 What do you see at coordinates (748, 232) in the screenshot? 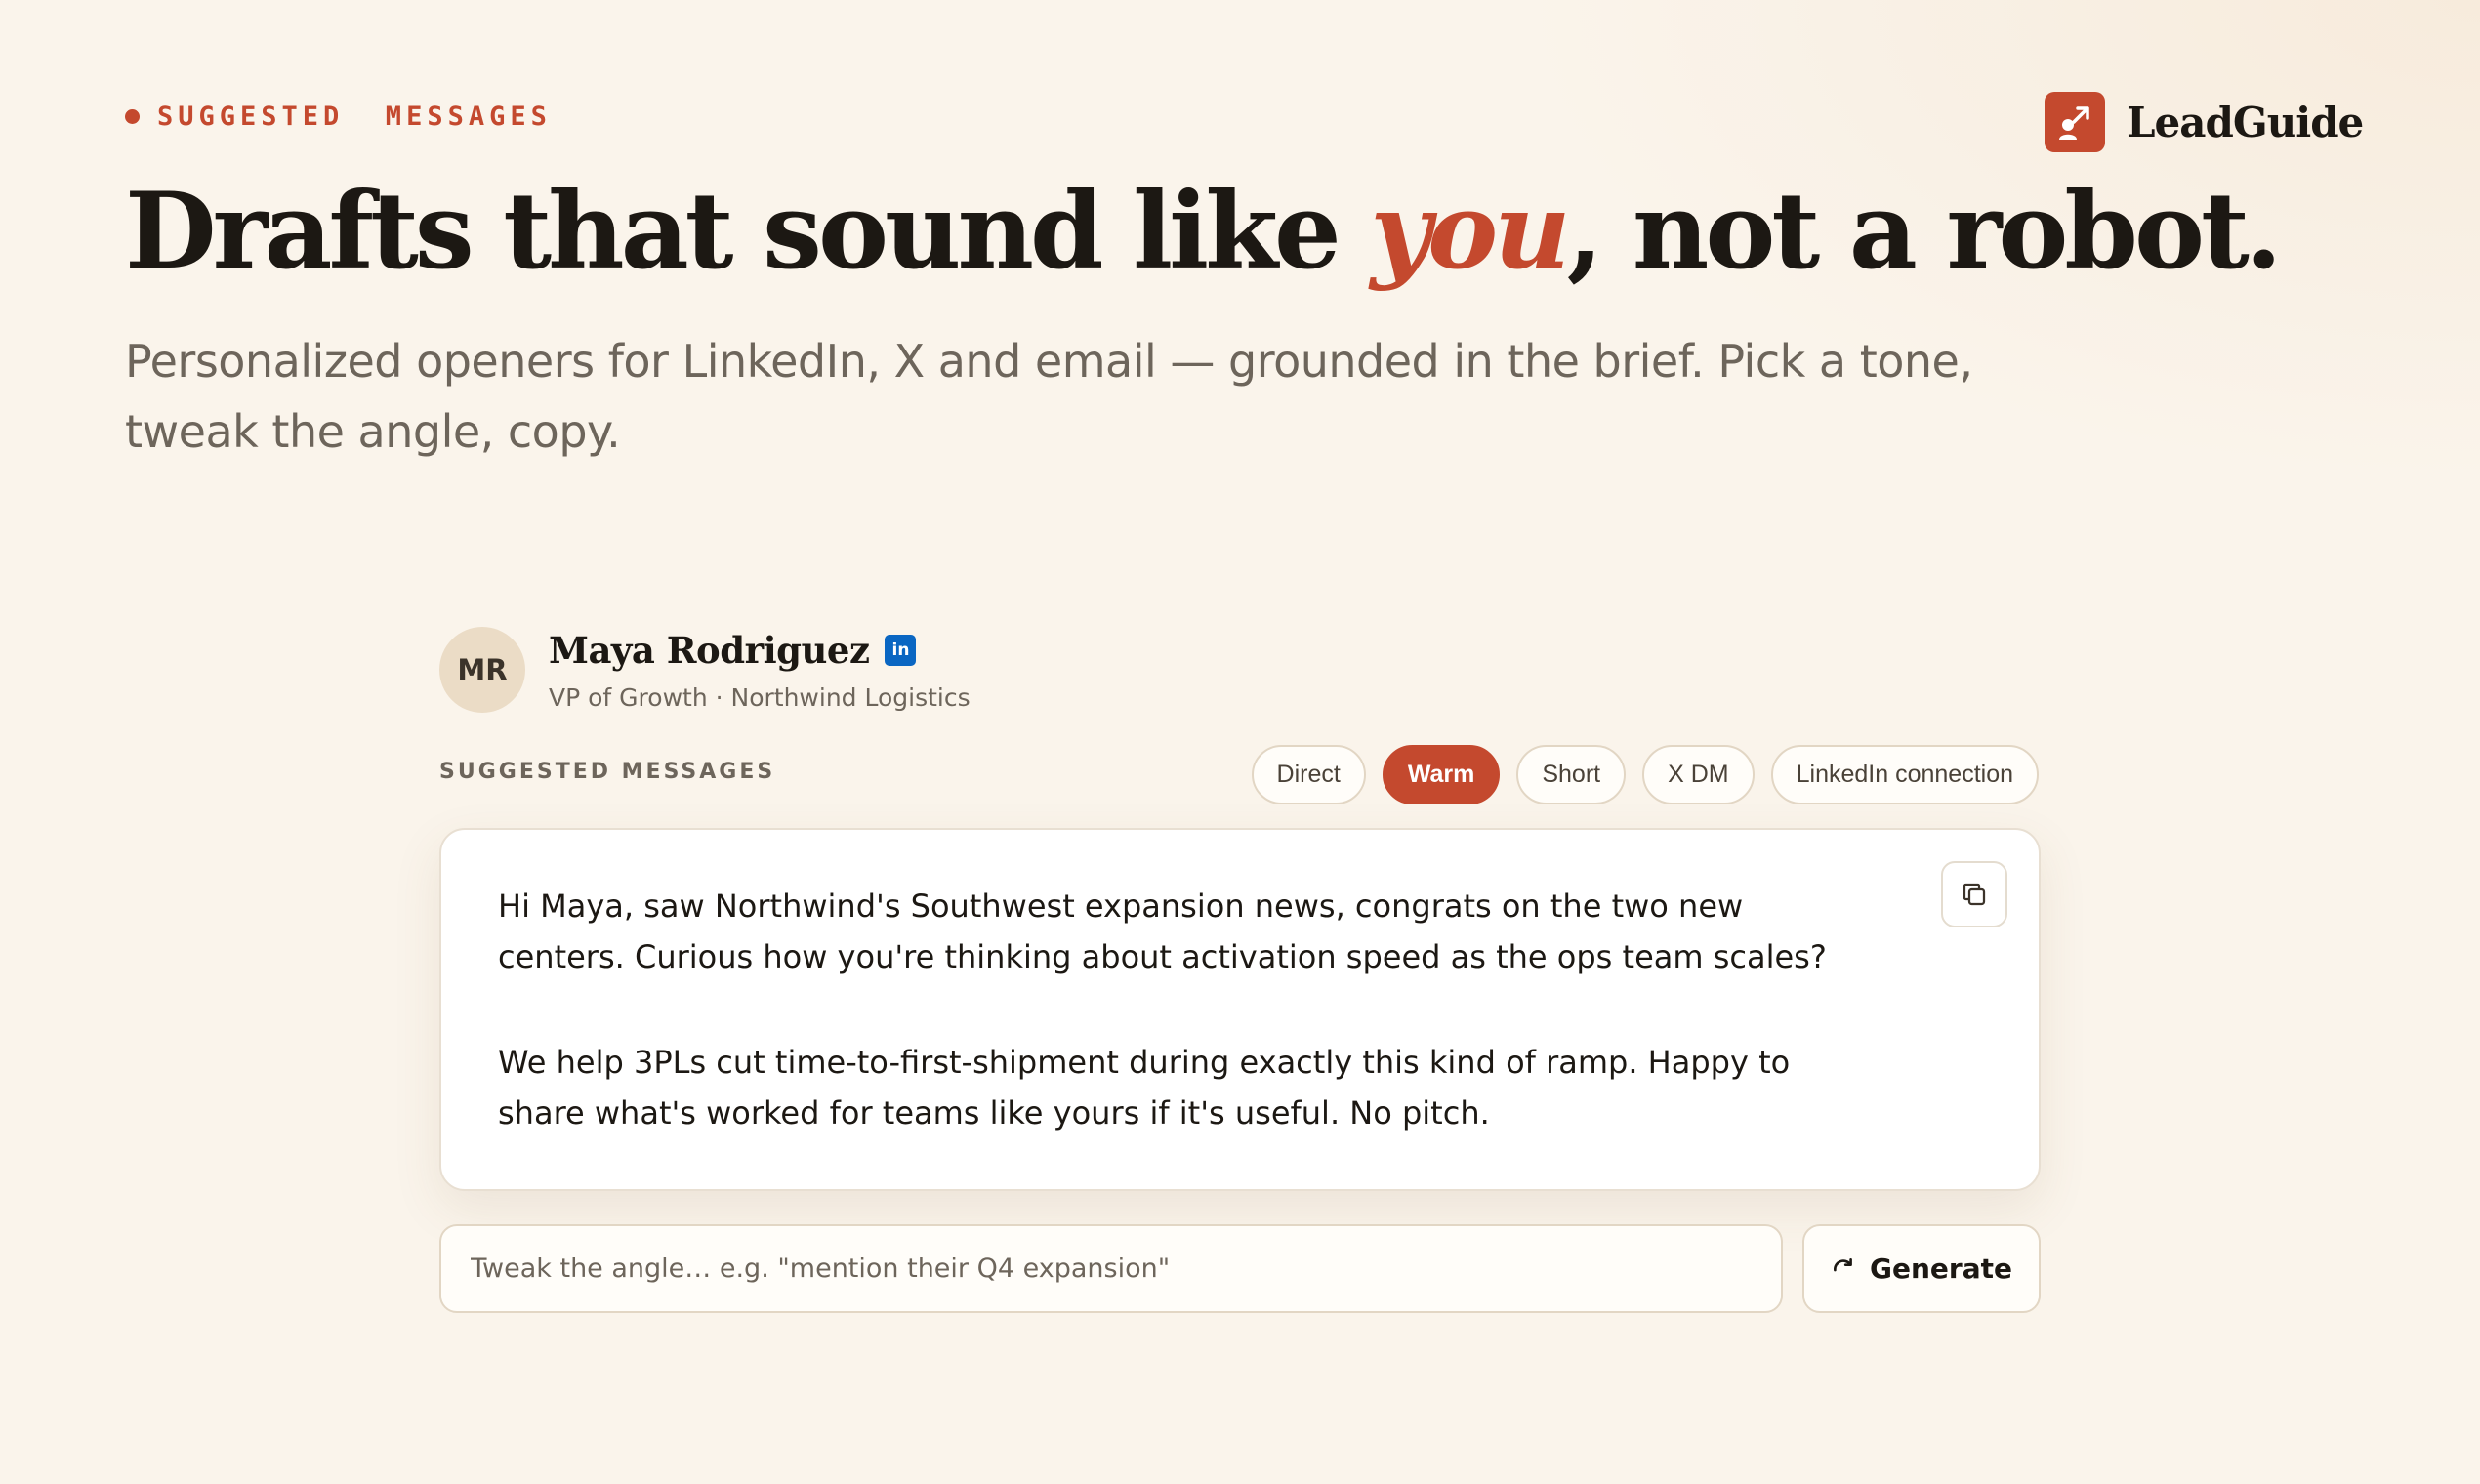
I see `headline-pre: Drafts that sound like` at bounding box center [748, 232].